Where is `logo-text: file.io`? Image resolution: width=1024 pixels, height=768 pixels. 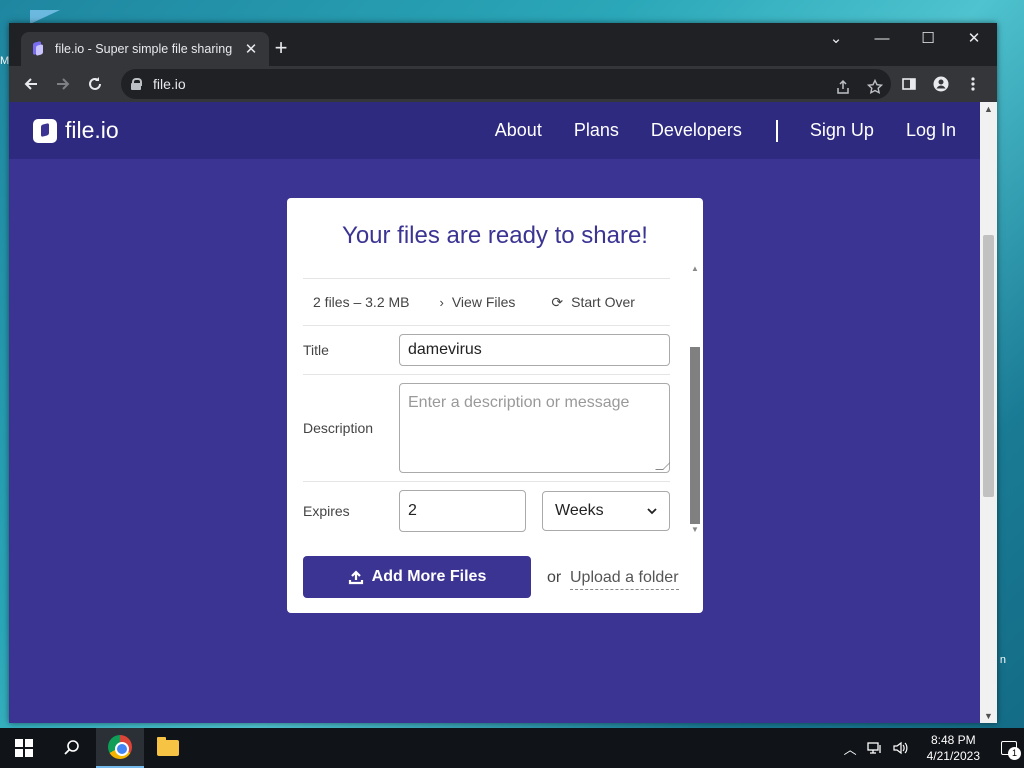 logo-text: file.io is located at coordinates (92, 130).